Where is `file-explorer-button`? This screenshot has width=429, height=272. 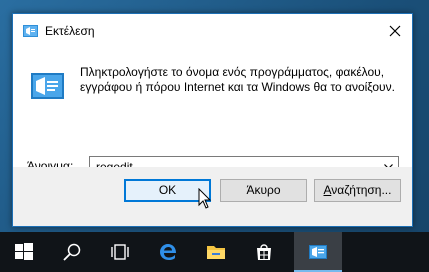
file-explorer-button is located at coordinates (216, 252).